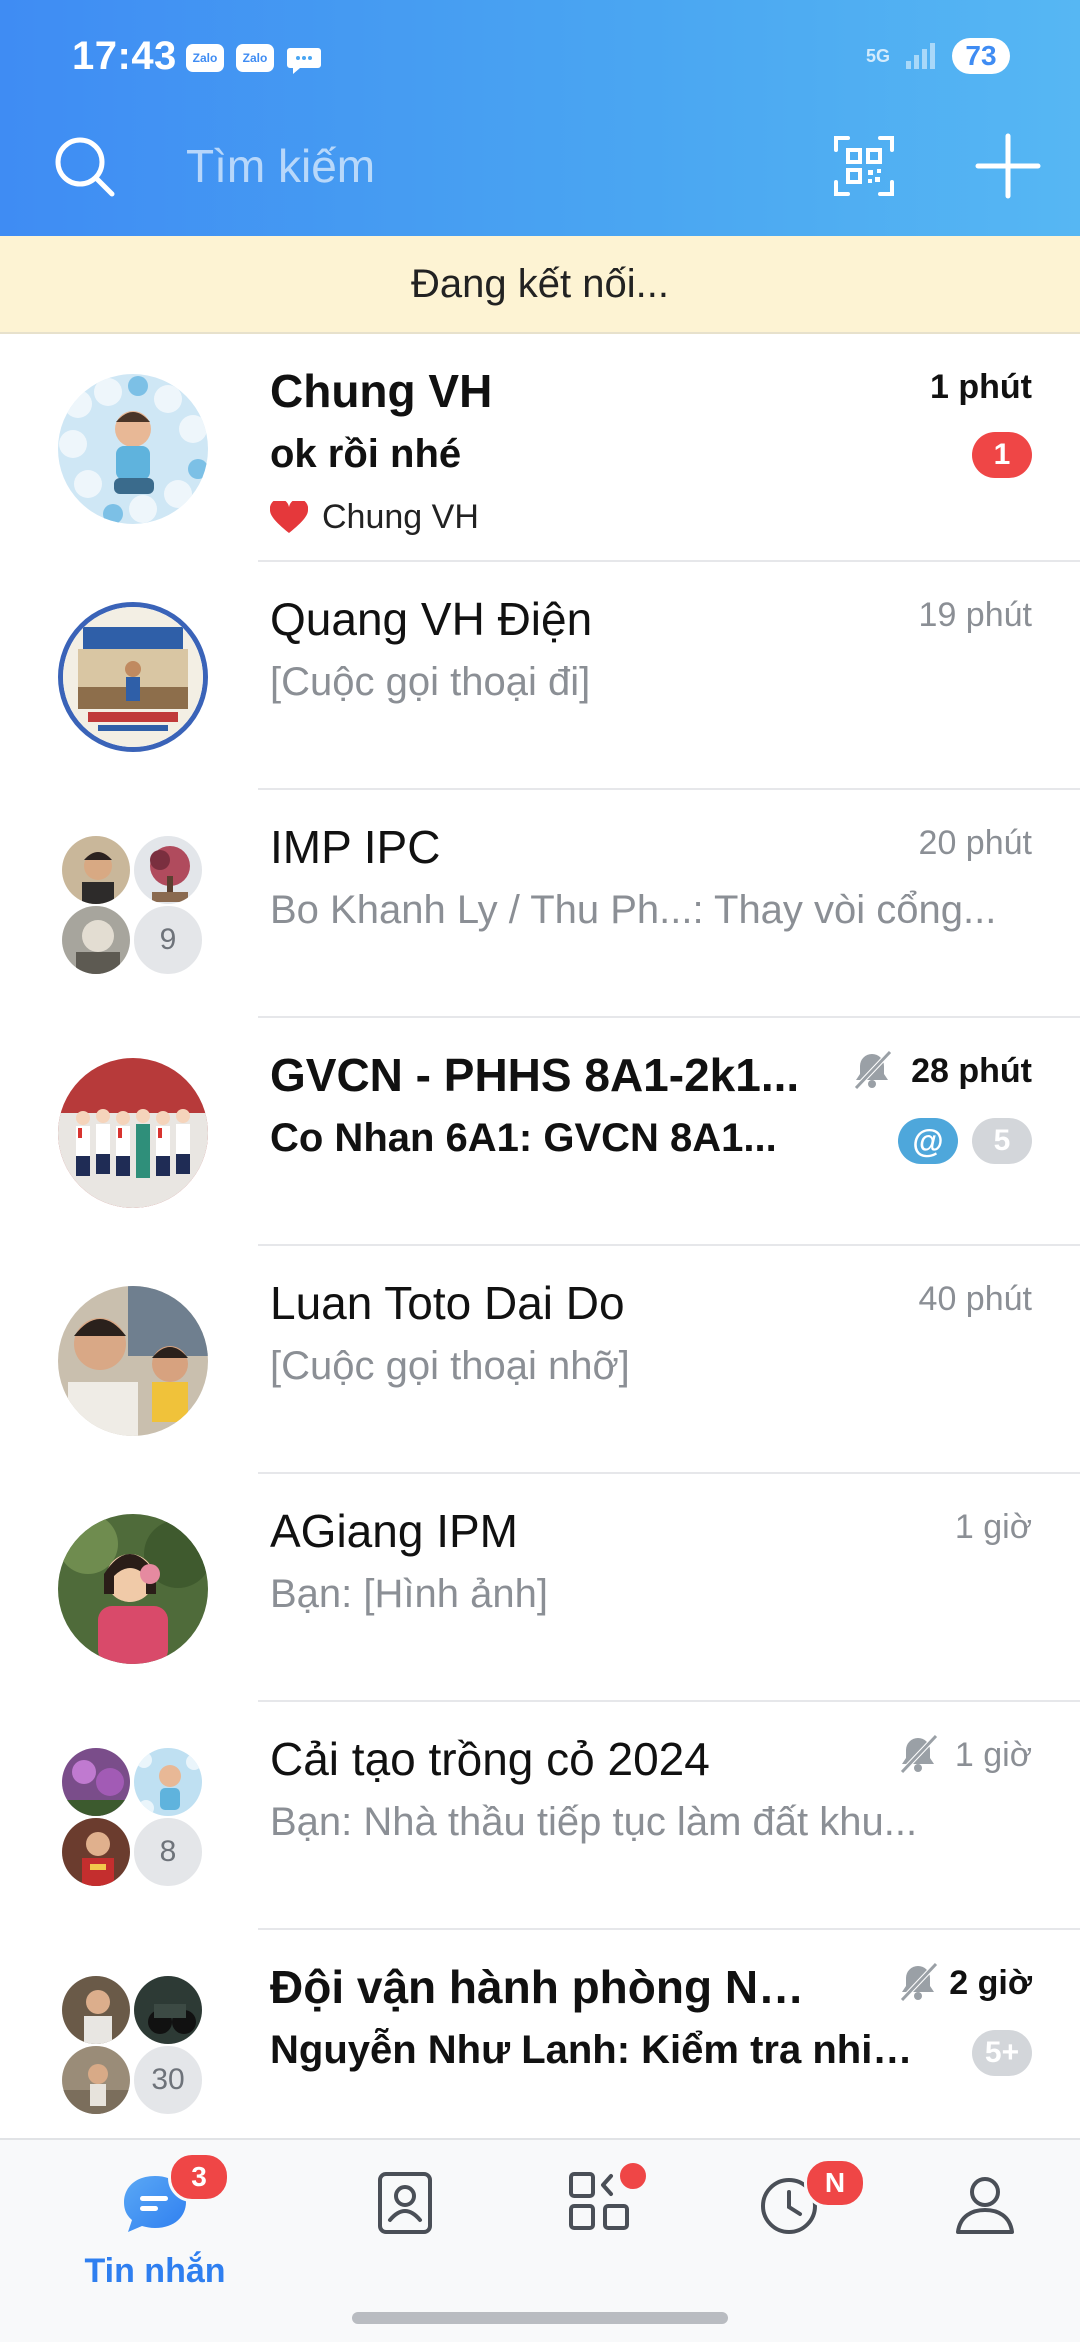 This screenshot has height=2342, width=1080. I want to click on conversation-preview: Bạn: [Hình ảnh], so click(409, 1594).